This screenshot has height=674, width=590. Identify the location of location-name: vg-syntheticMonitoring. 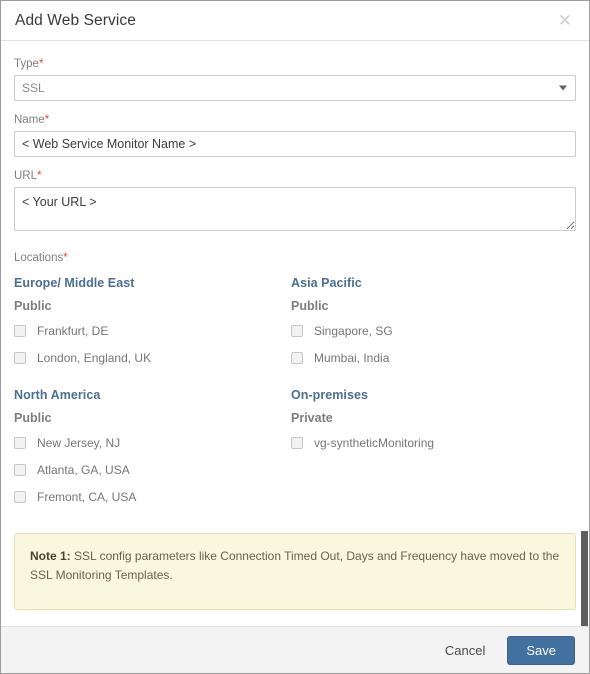
(374, 442).